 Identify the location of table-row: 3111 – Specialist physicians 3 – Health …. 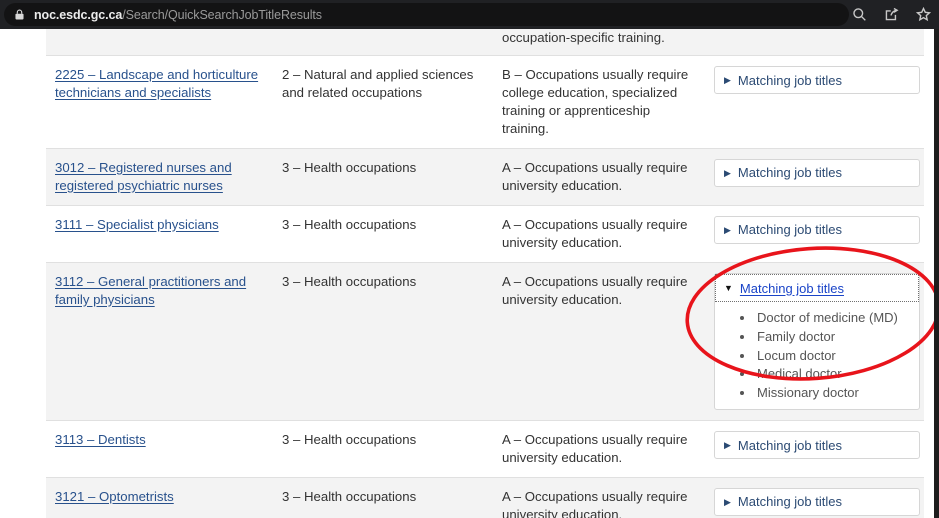
(485, 234).